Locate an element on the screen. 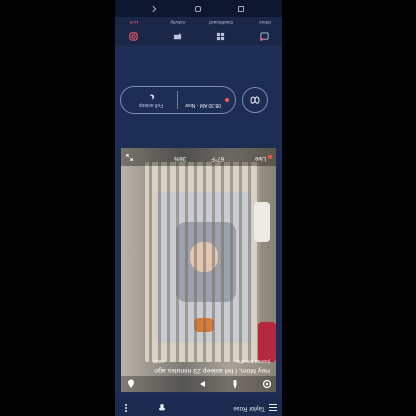 This screenshot has height=416, width=416. chat-icon is located at coordinates (178, 36).